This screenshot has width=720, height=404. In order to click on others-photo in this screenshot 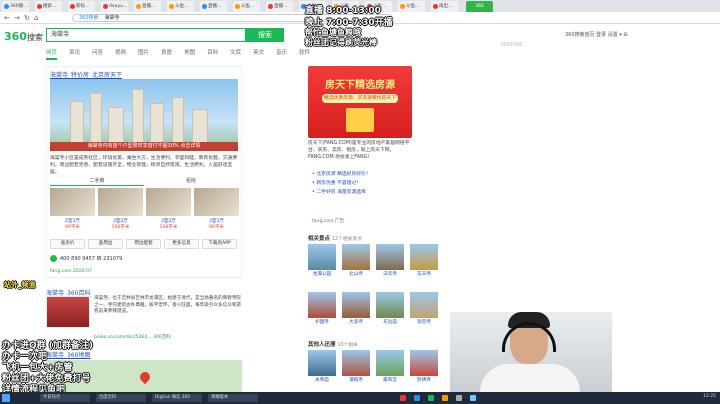, I will do `click(424, 363)`.